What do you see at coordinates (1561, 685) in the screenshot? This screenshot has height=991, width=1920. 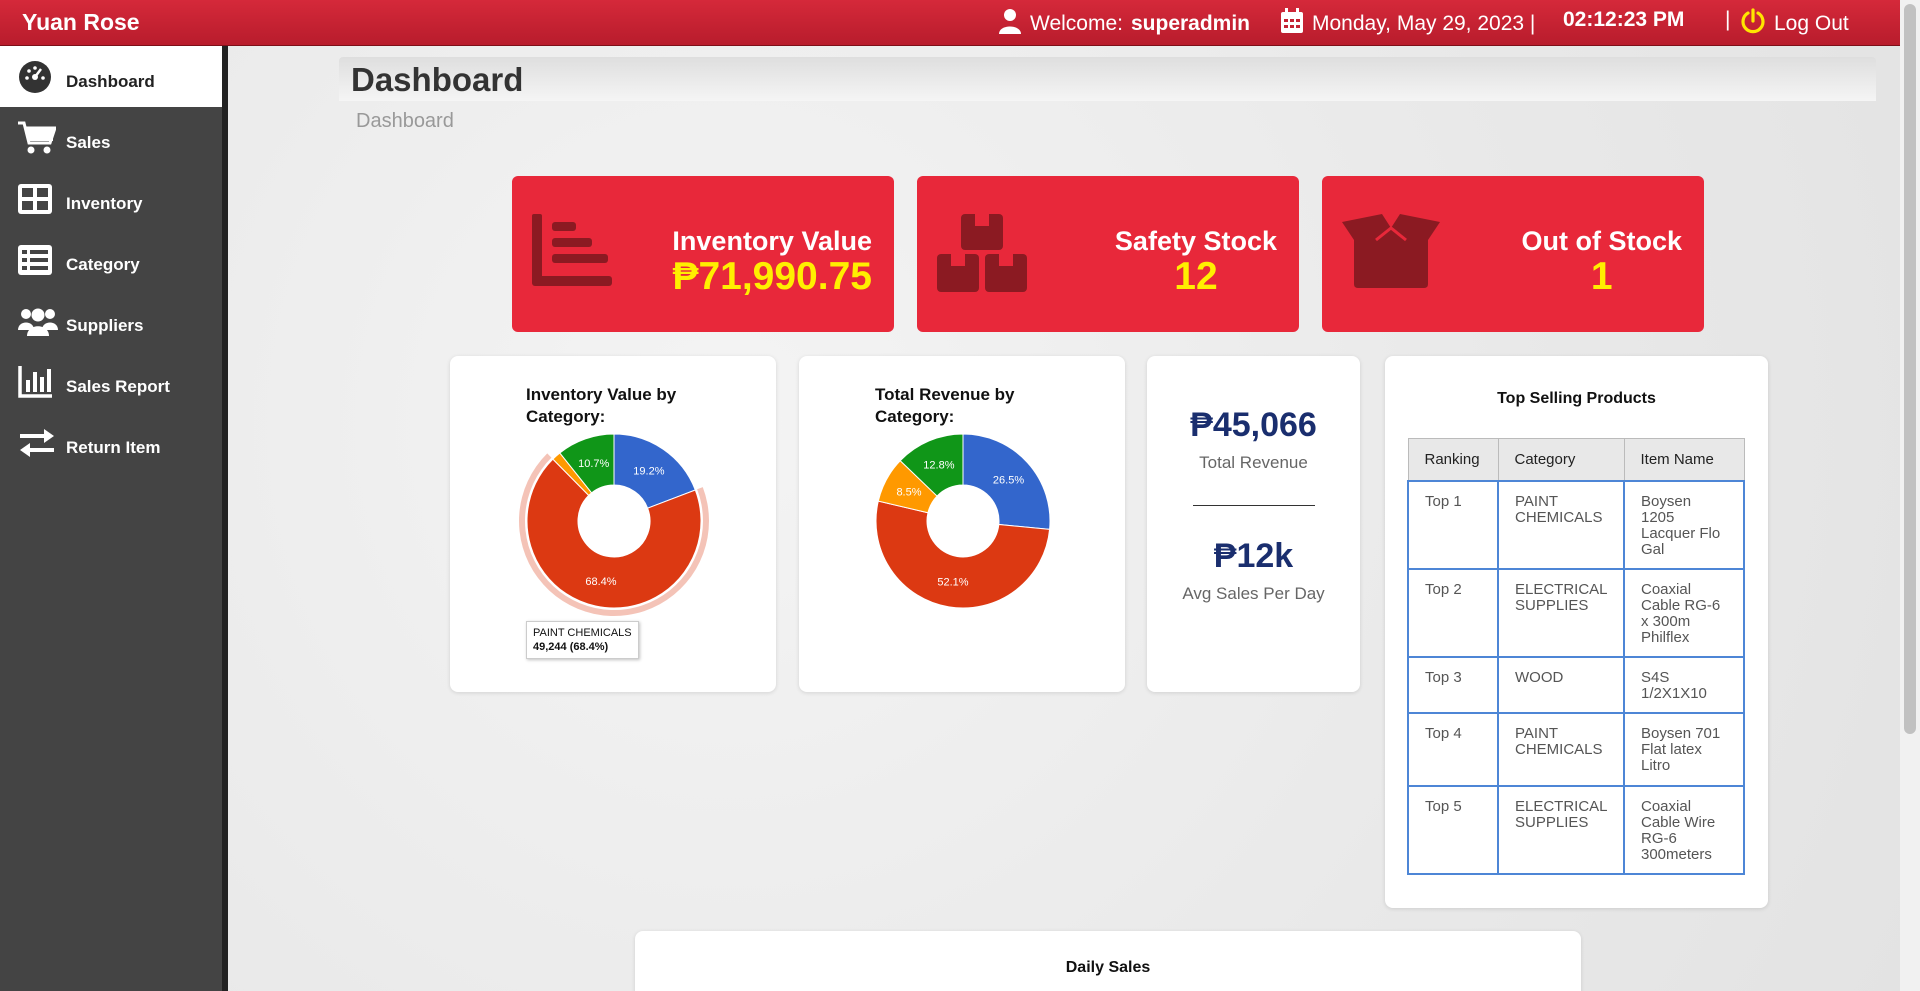 I see `table-cell: WOOD` at bounding box center [1561, 685].